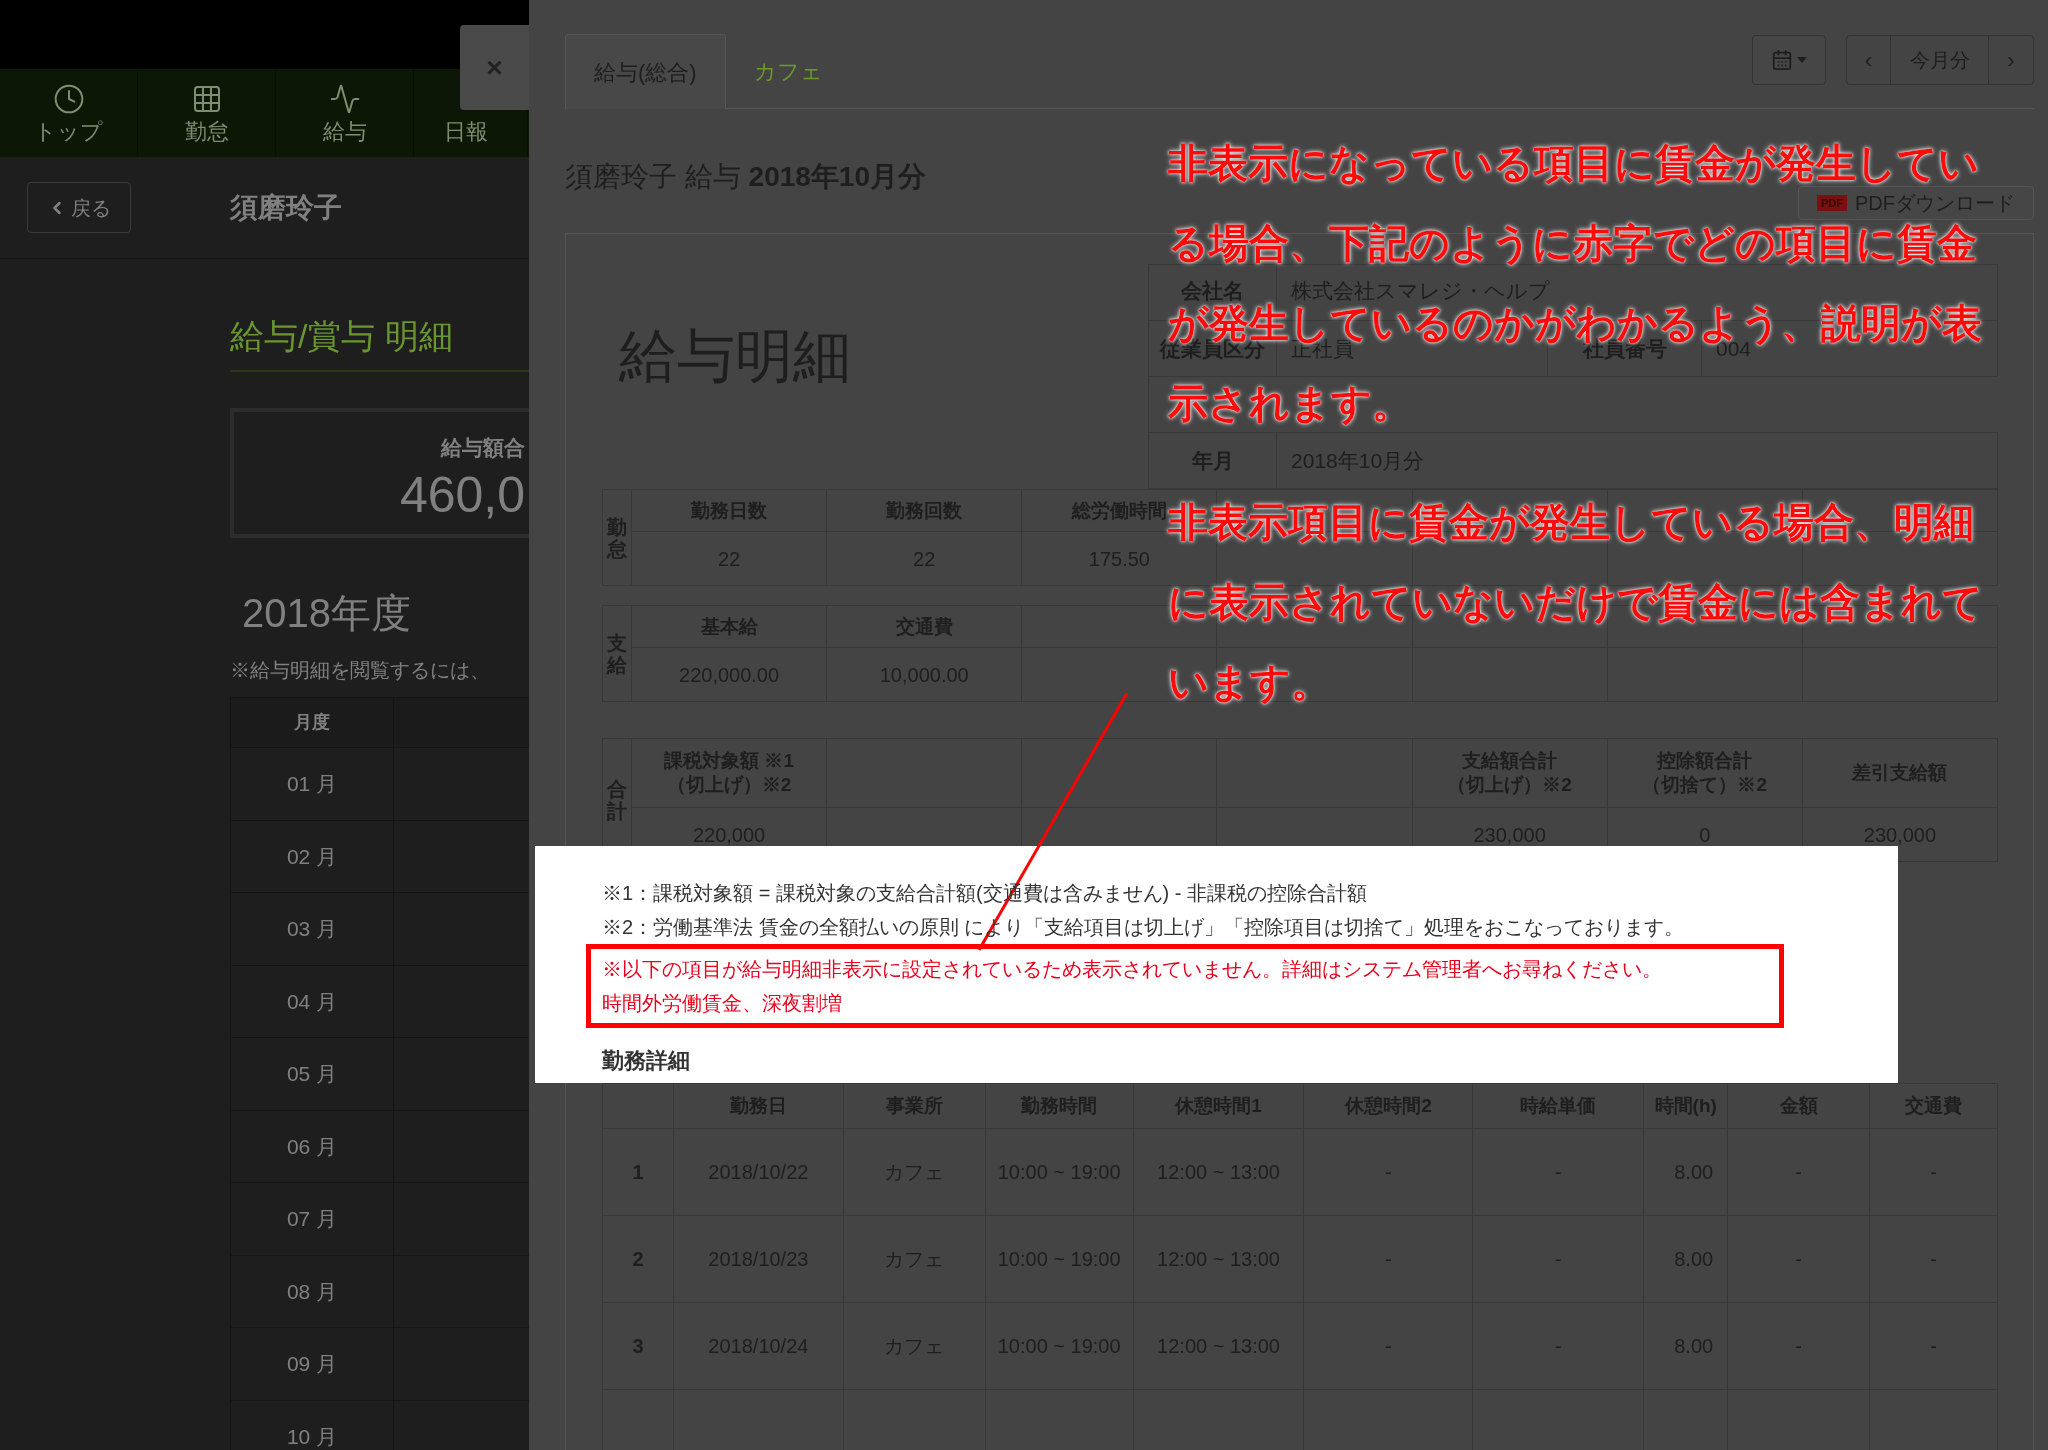 This screenshot has height=1450, width=2048. What do you see at coordinates (722, 1003) in the screenshot?
I see `warning-text: 時間外労働賃金、深夜割増` at bounding box center [722, 1003].